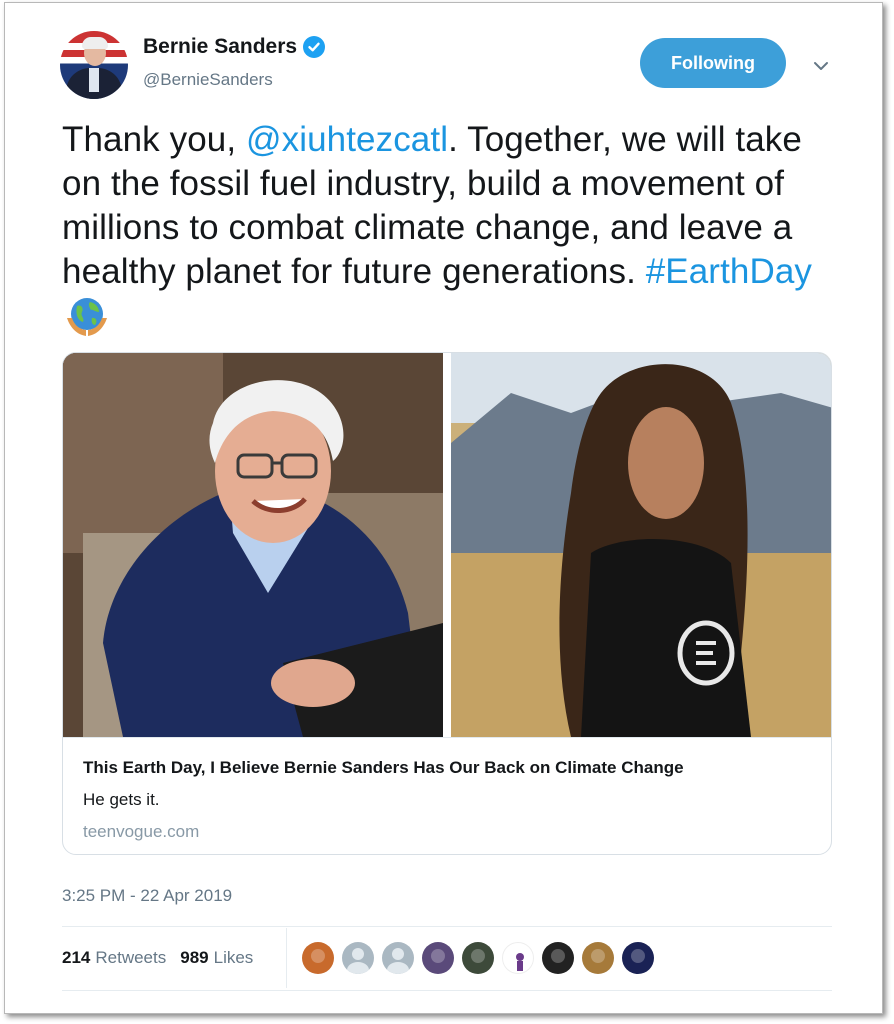 This screenshot has width=894, height=1024. What do you see at coordinates (821, 66) in the screenshot?
I see `chevron-down-icon` at bounding box center [821, 66].